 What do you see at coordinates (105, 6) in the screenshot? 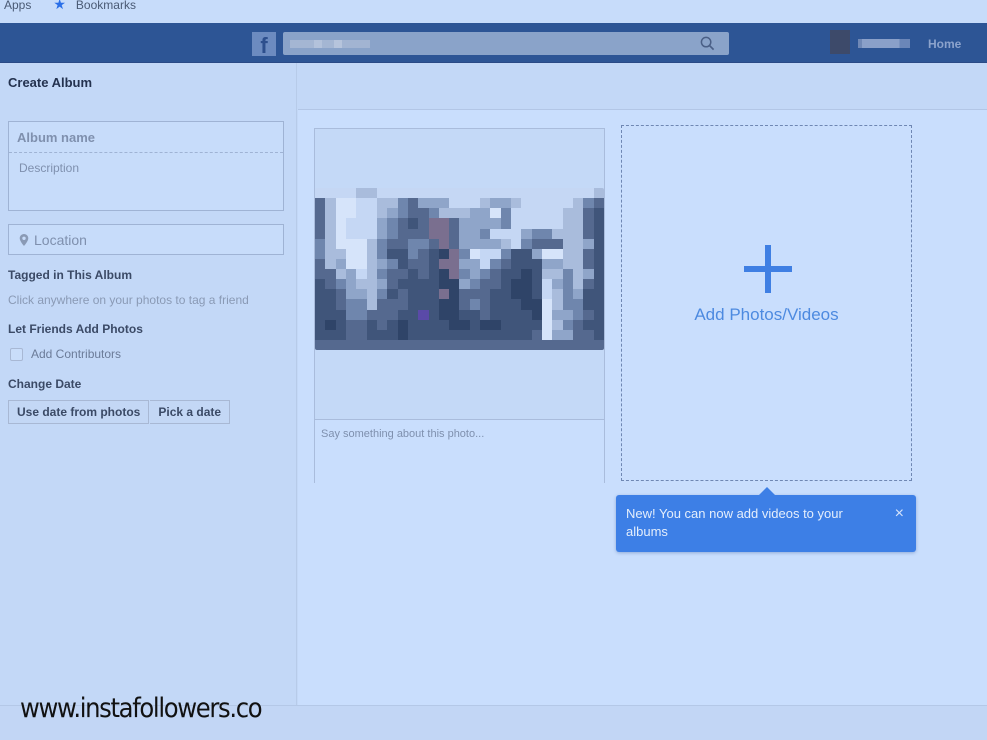
I see `bookmark-bookmarks-label: Bookmarks` at bounding box center [105, 6].